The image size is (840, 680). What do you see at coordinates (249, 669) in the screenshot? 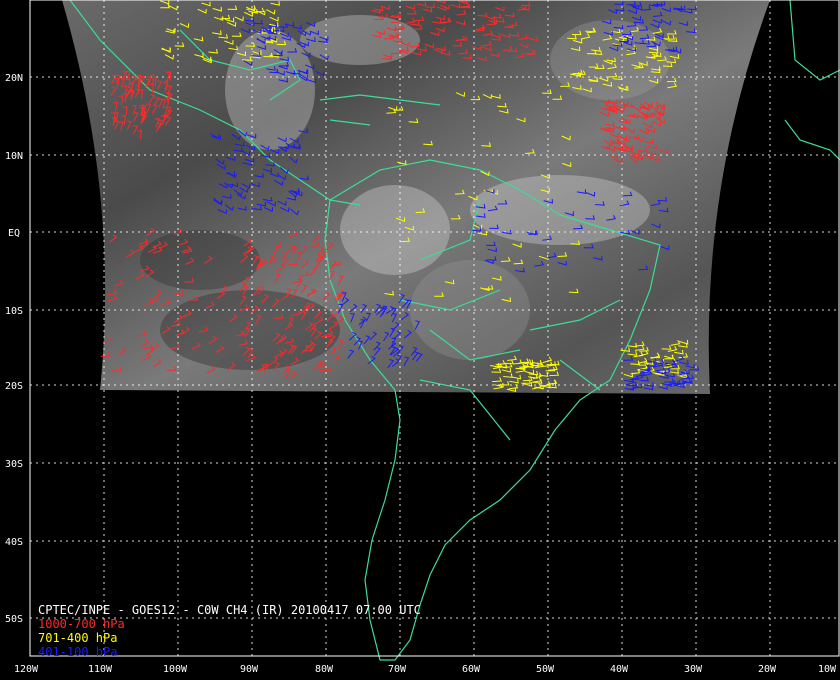
I see `lon-label: 90W` at bounding box center [249, 669].